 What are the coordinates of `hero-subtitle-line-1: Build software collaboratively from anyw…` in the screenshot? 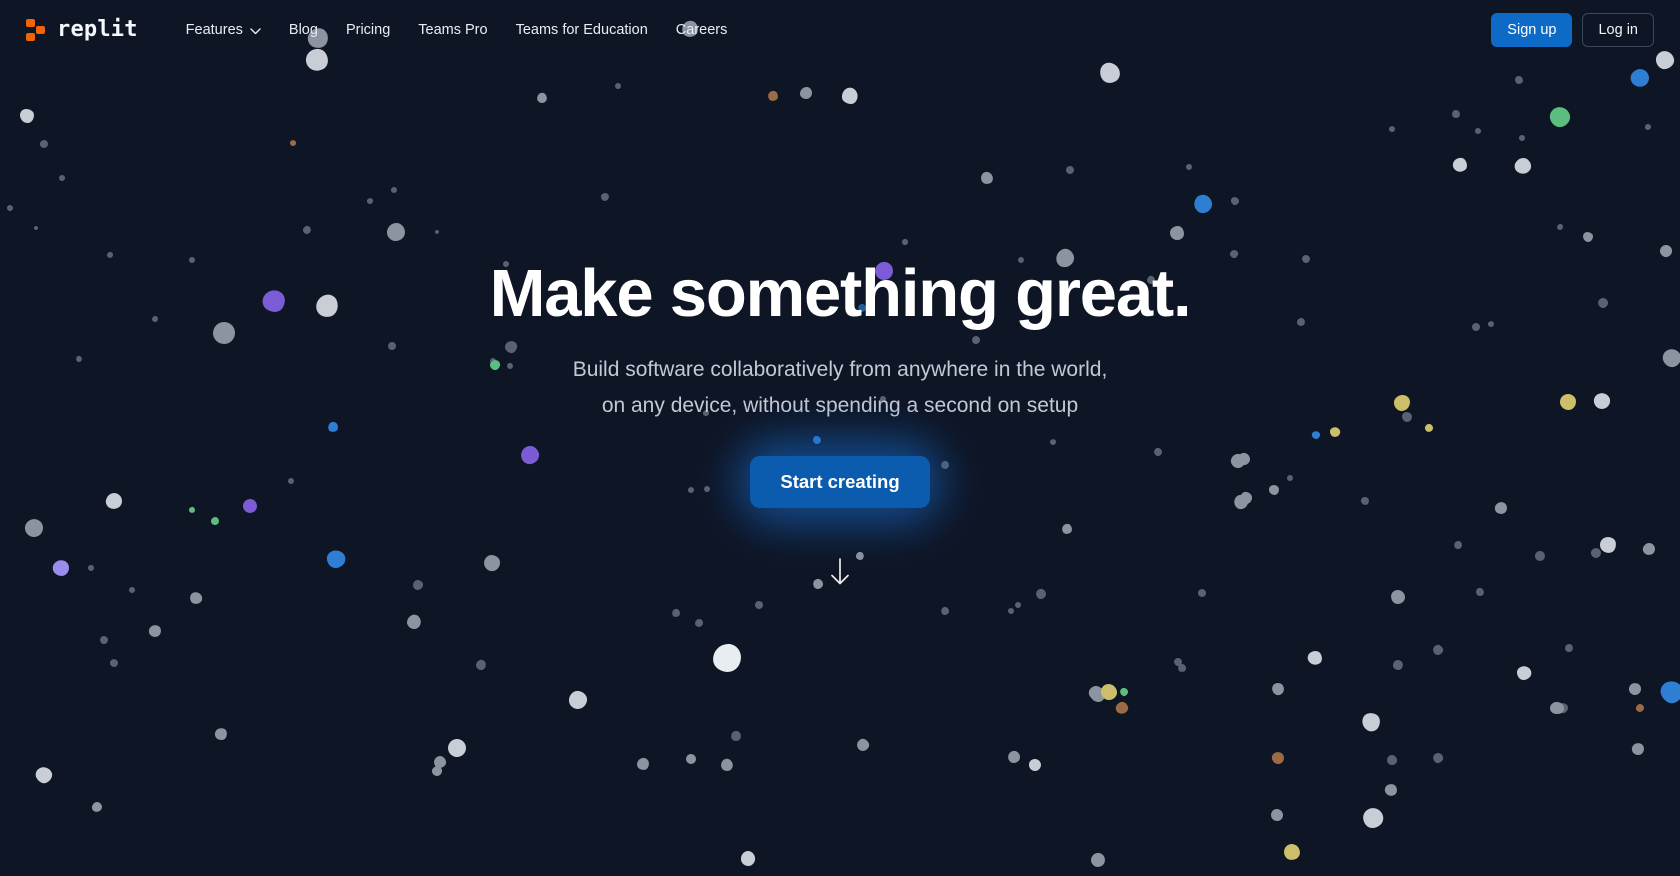 It's located at (840, 370).